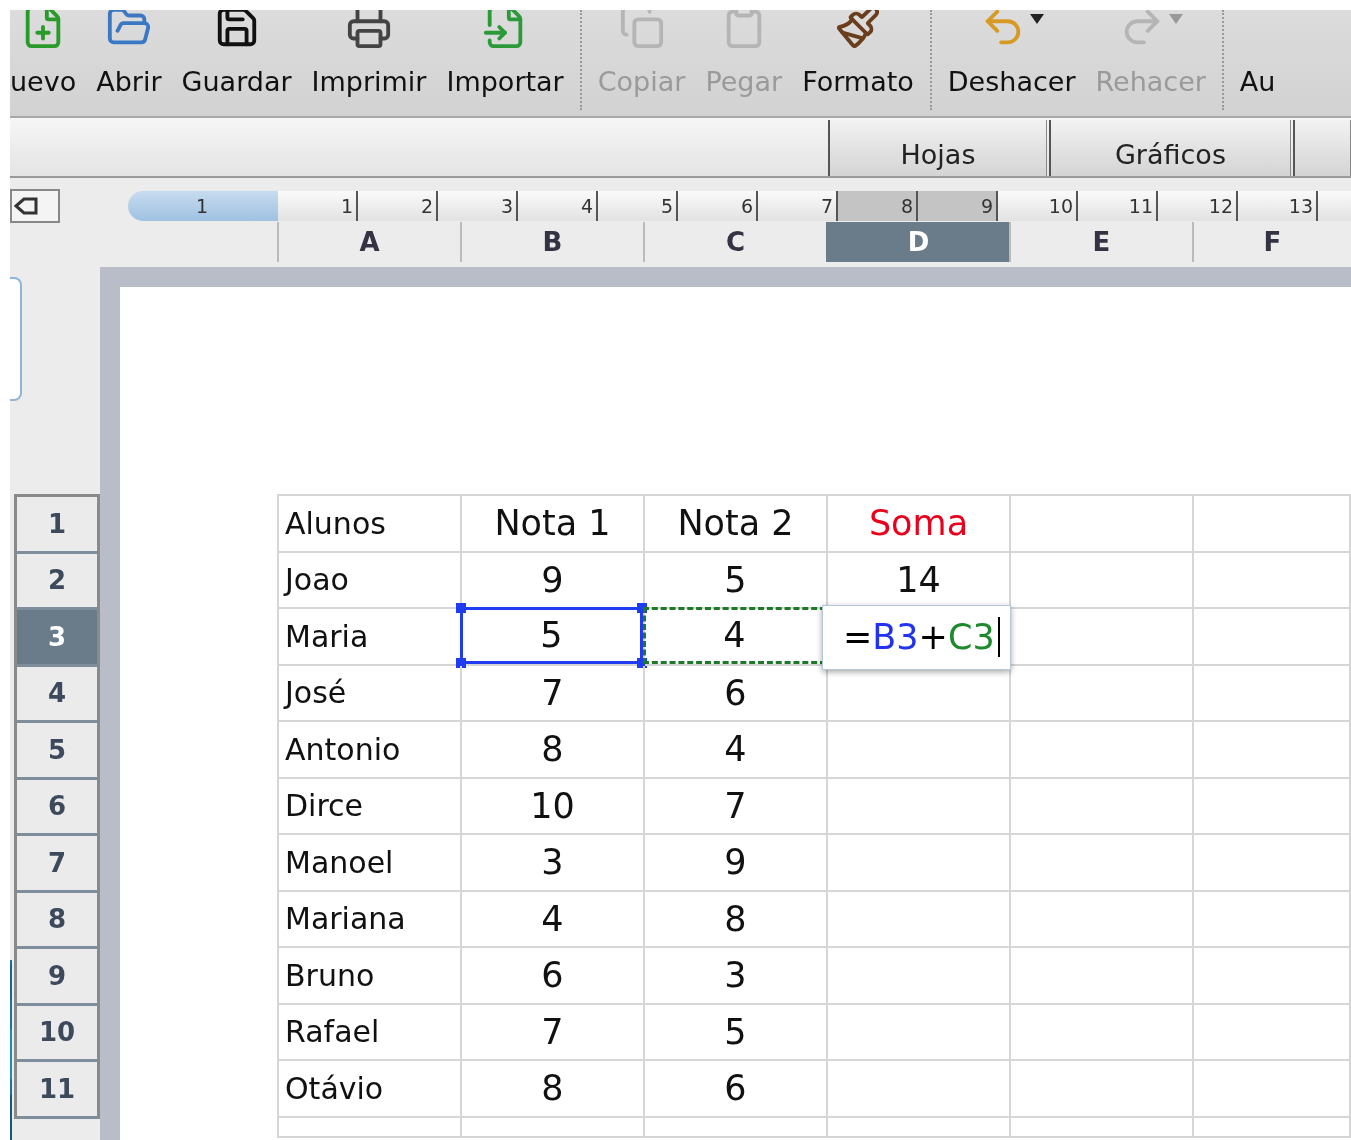 This screenshot has width=1351, height=1140. What do you see at coordinates (369, 60) in the screenshot?
I see `toolbar-button: Imprimir` at bounding box center [369, 60].